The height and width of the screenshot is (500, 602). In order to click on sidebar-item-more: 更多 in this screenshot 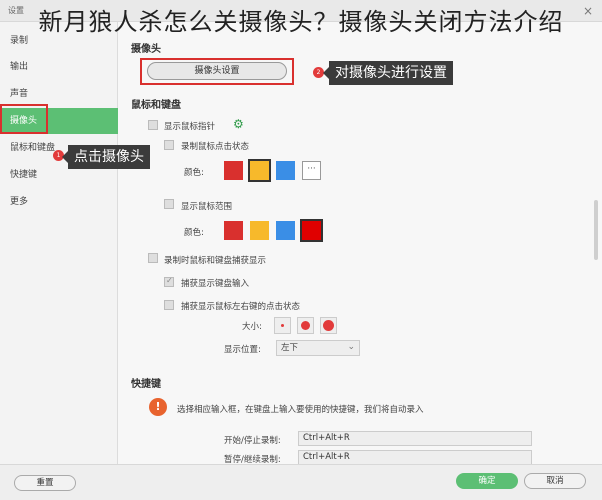, I will do `click(59, 202)`.